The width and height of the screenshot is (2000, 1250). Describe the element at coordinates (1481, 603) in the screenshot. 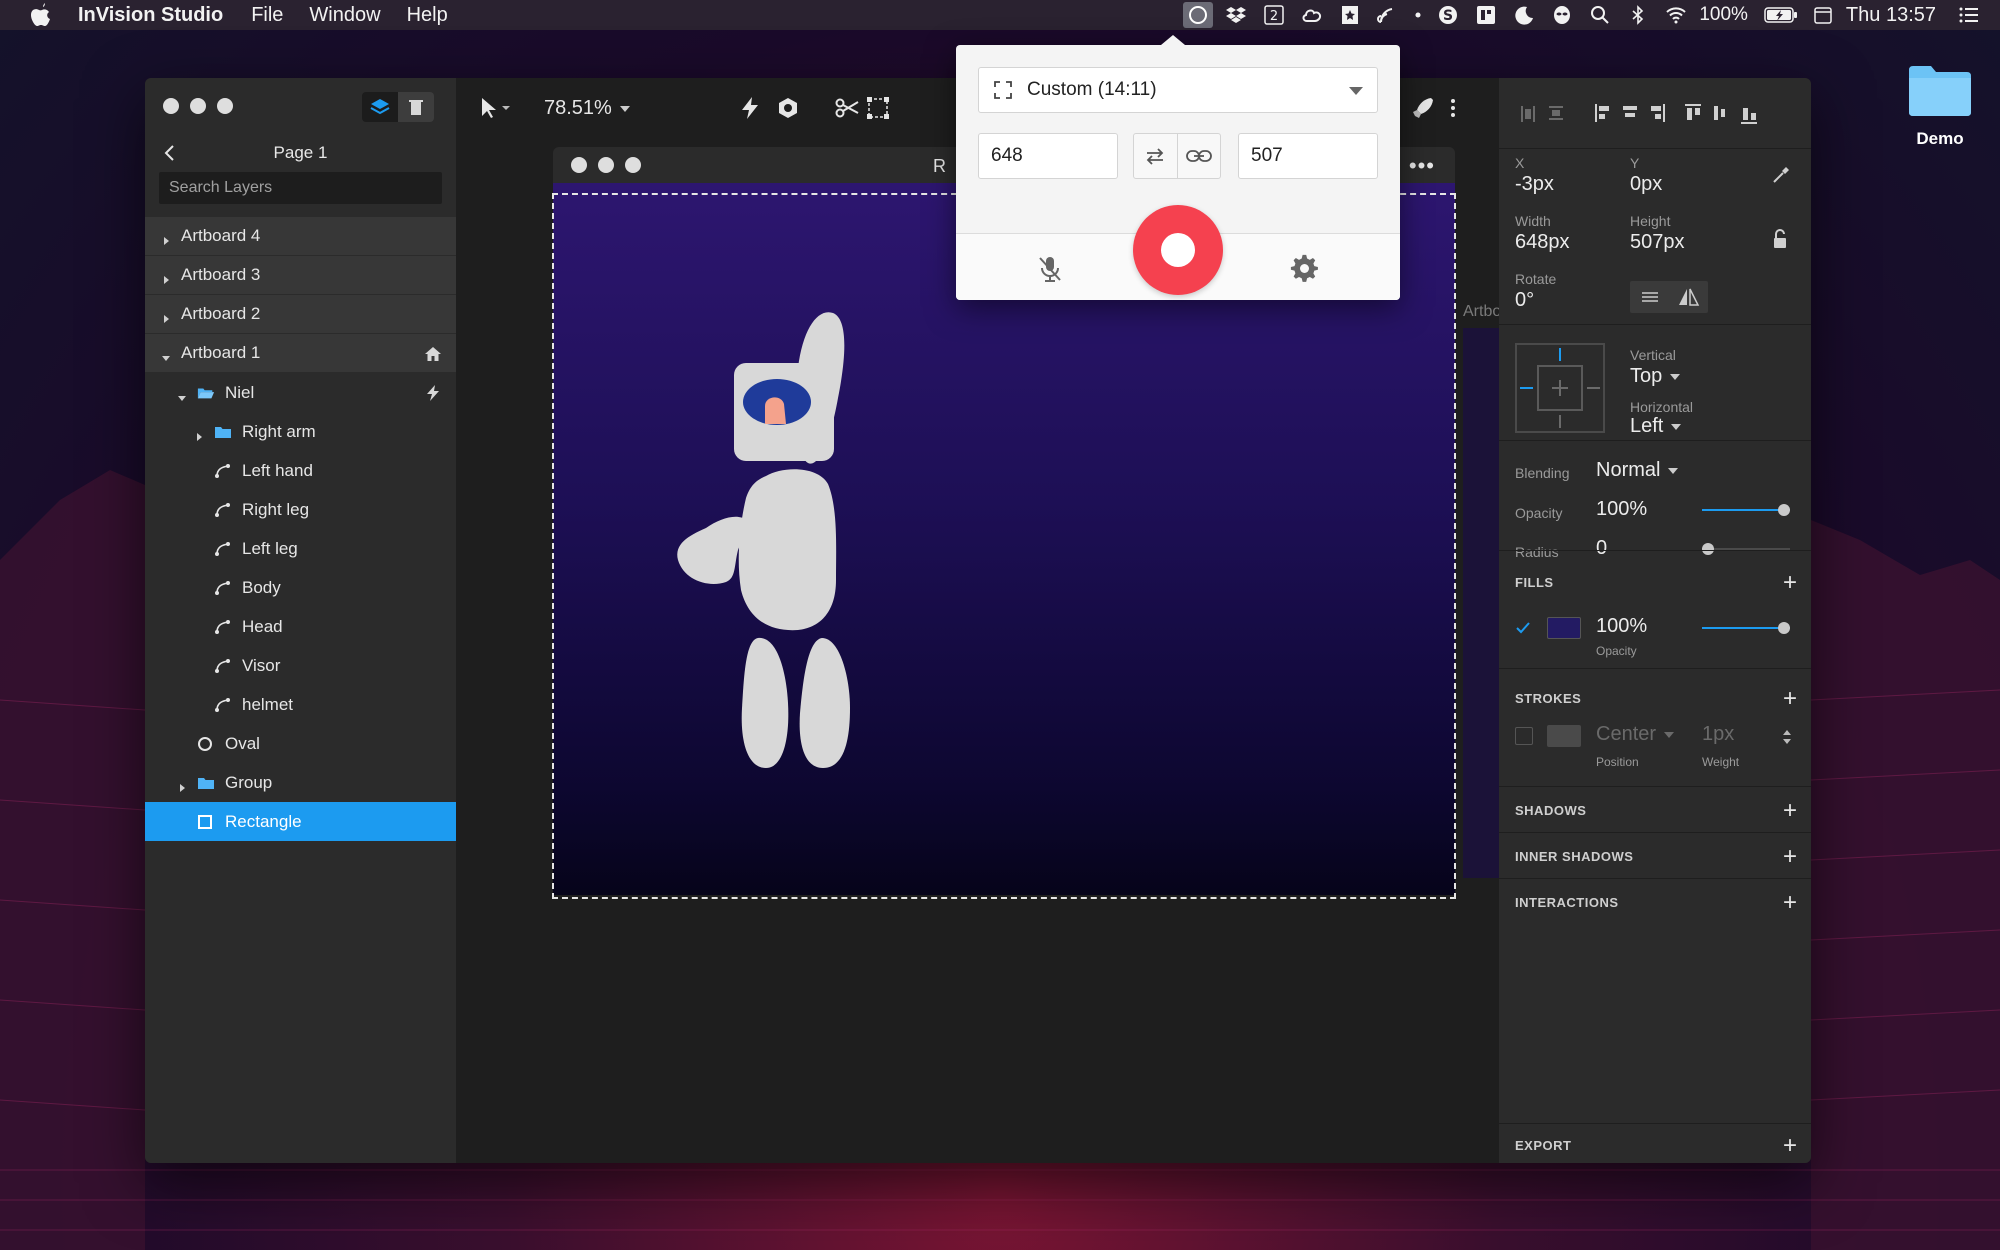

I see `side-artboard` at that location.